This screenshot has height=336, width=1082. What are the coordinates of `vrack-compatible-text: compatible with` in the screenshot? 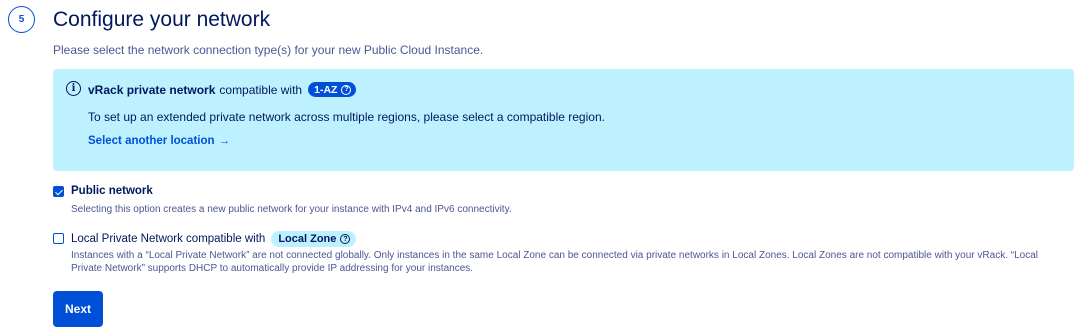 It's located at (261, 89).